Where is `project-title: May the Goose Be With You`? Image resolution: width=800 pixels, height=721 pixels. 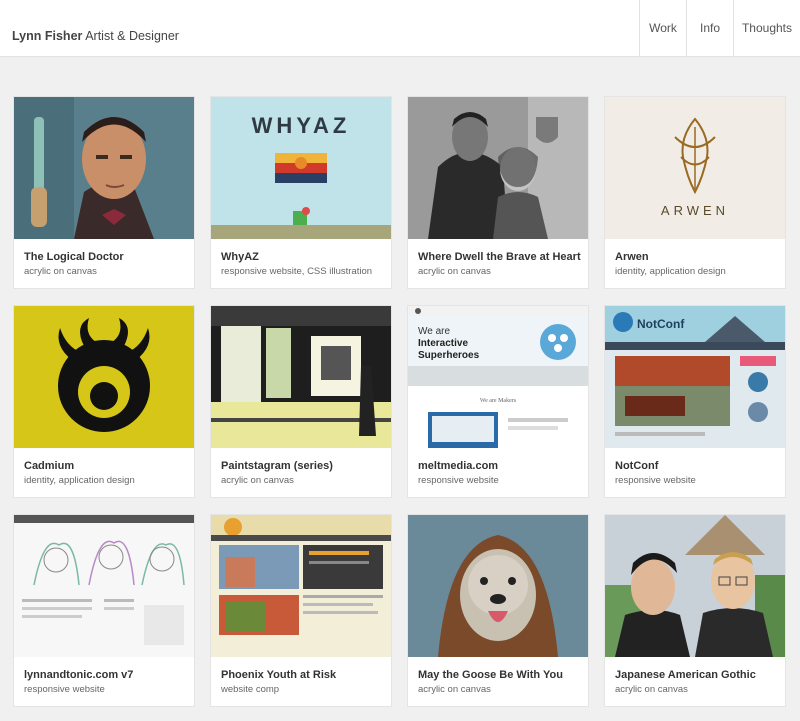 project-title: May the Goose Be With You is located at coordinates (490, 675).